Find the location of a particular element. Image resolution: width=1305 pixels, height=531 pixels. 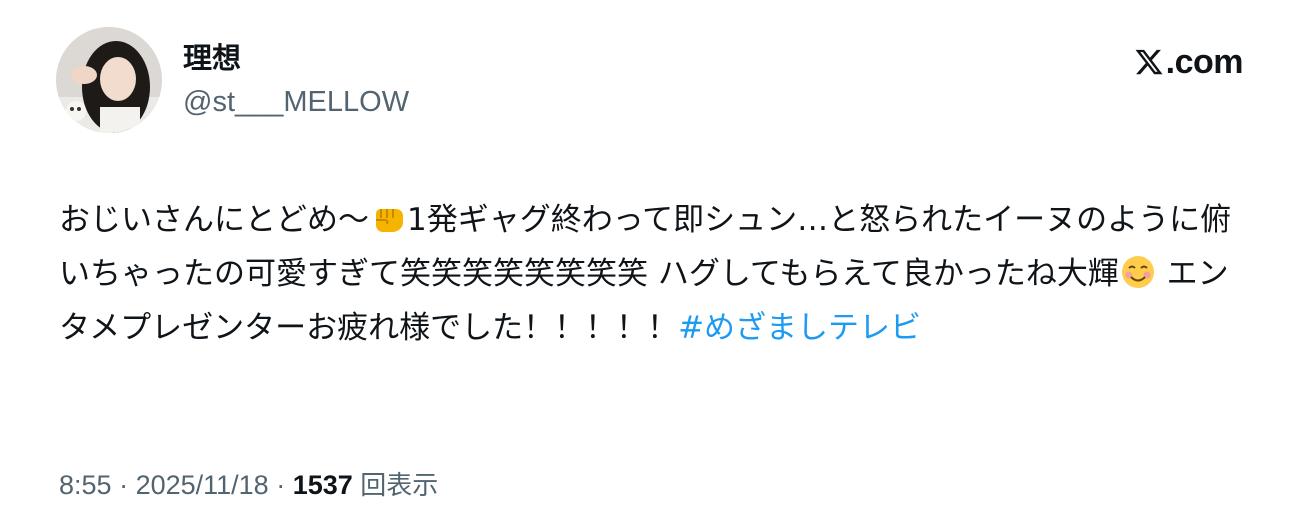

tweet-text-part: おじいさんにとどめ〜 is located at coordinates (214, 220).